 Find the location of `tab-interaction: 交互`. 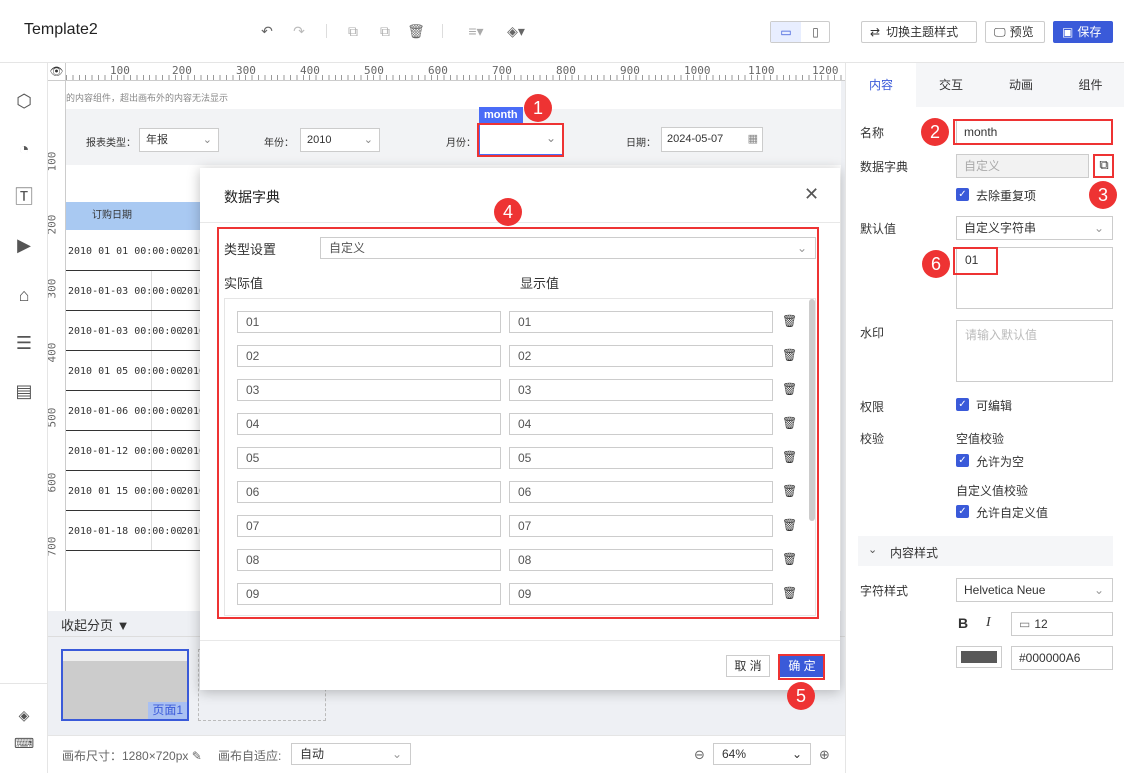

tab-interaction: 交互 is located at coordinates (951, 85).